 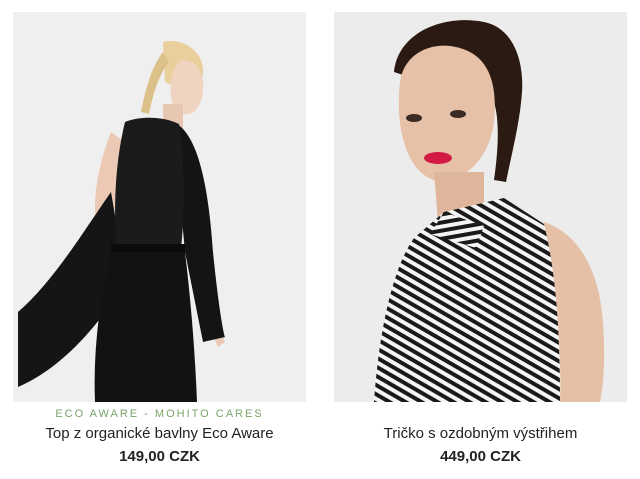 What do you see at coordinates (159, 414) in the screenshot?
I see `product-tag: ECO AWARE - MOHITO CARES` at bounding box center [159, 414].